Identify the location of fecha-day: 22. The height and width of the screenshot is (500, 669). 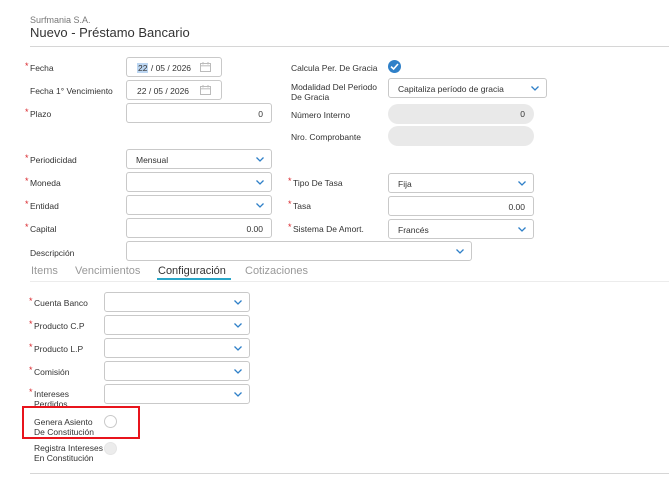
(143, 68).